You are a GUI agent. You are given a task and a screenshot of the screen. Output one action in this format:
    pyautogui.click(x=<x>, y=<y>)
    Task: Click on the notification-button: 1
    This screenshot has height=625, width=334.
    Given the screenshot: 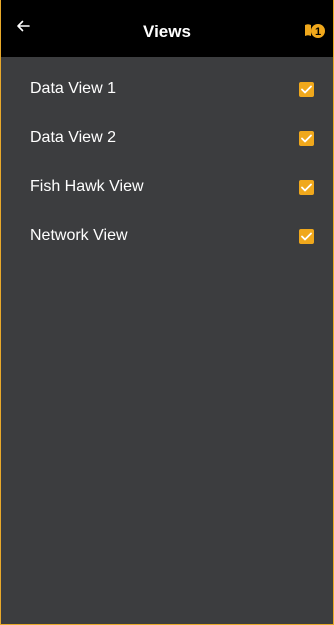 What is the action you would take?
    pyautogui.click(x=316, y=32)
    